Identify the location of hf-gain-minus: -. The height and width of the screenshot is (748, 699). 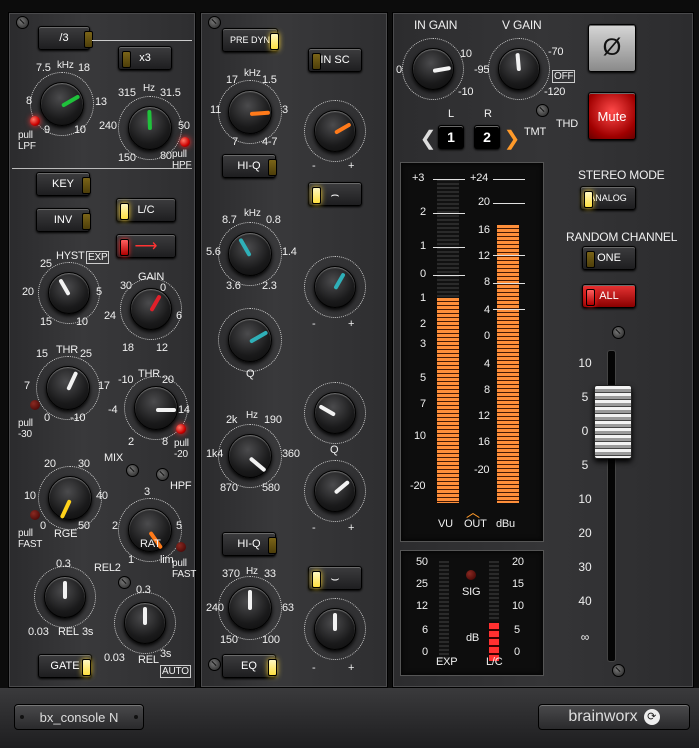
(314, 166).